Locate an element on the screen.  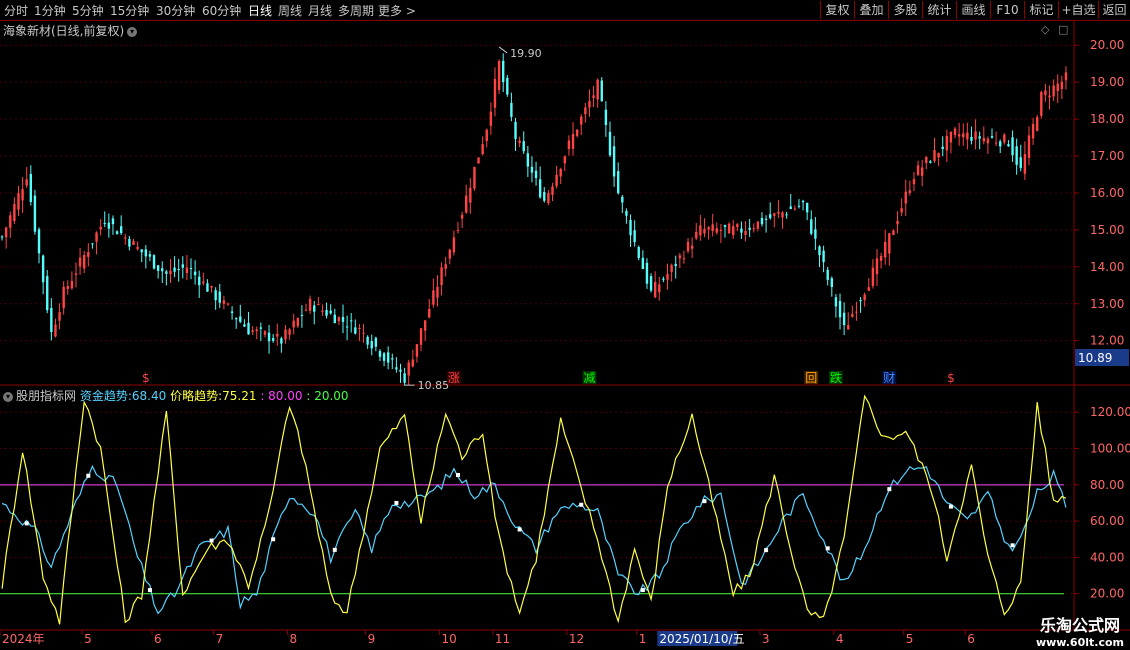
period-tab-0: 分时 is located at coordinates (16, 10).